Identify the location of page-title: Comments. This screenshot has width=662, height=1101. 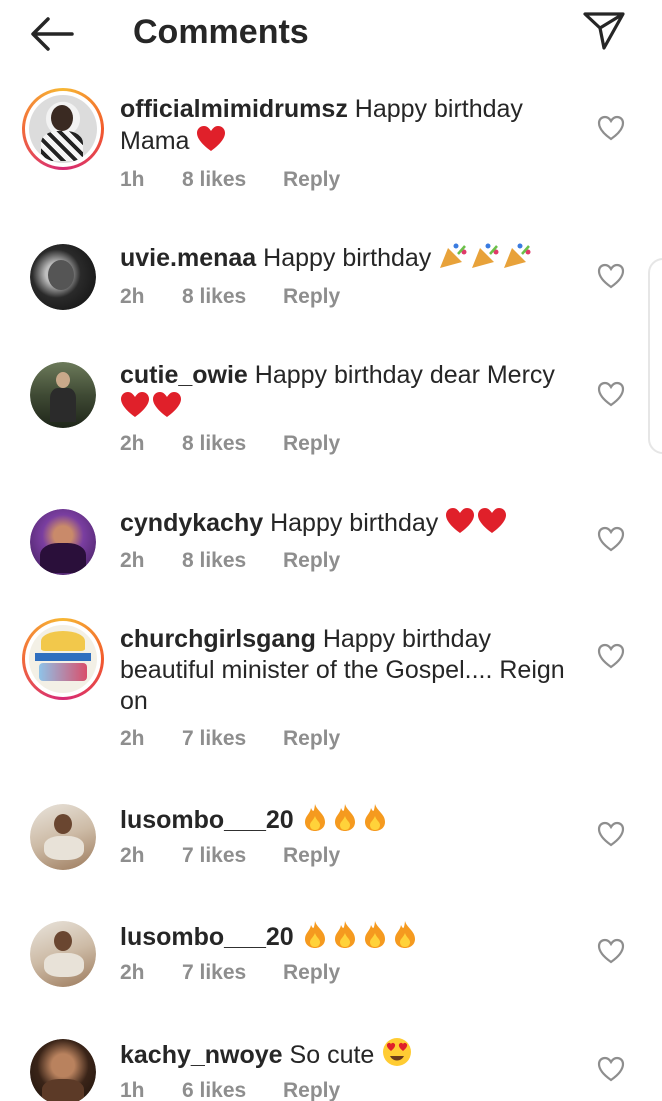
(221, 32).